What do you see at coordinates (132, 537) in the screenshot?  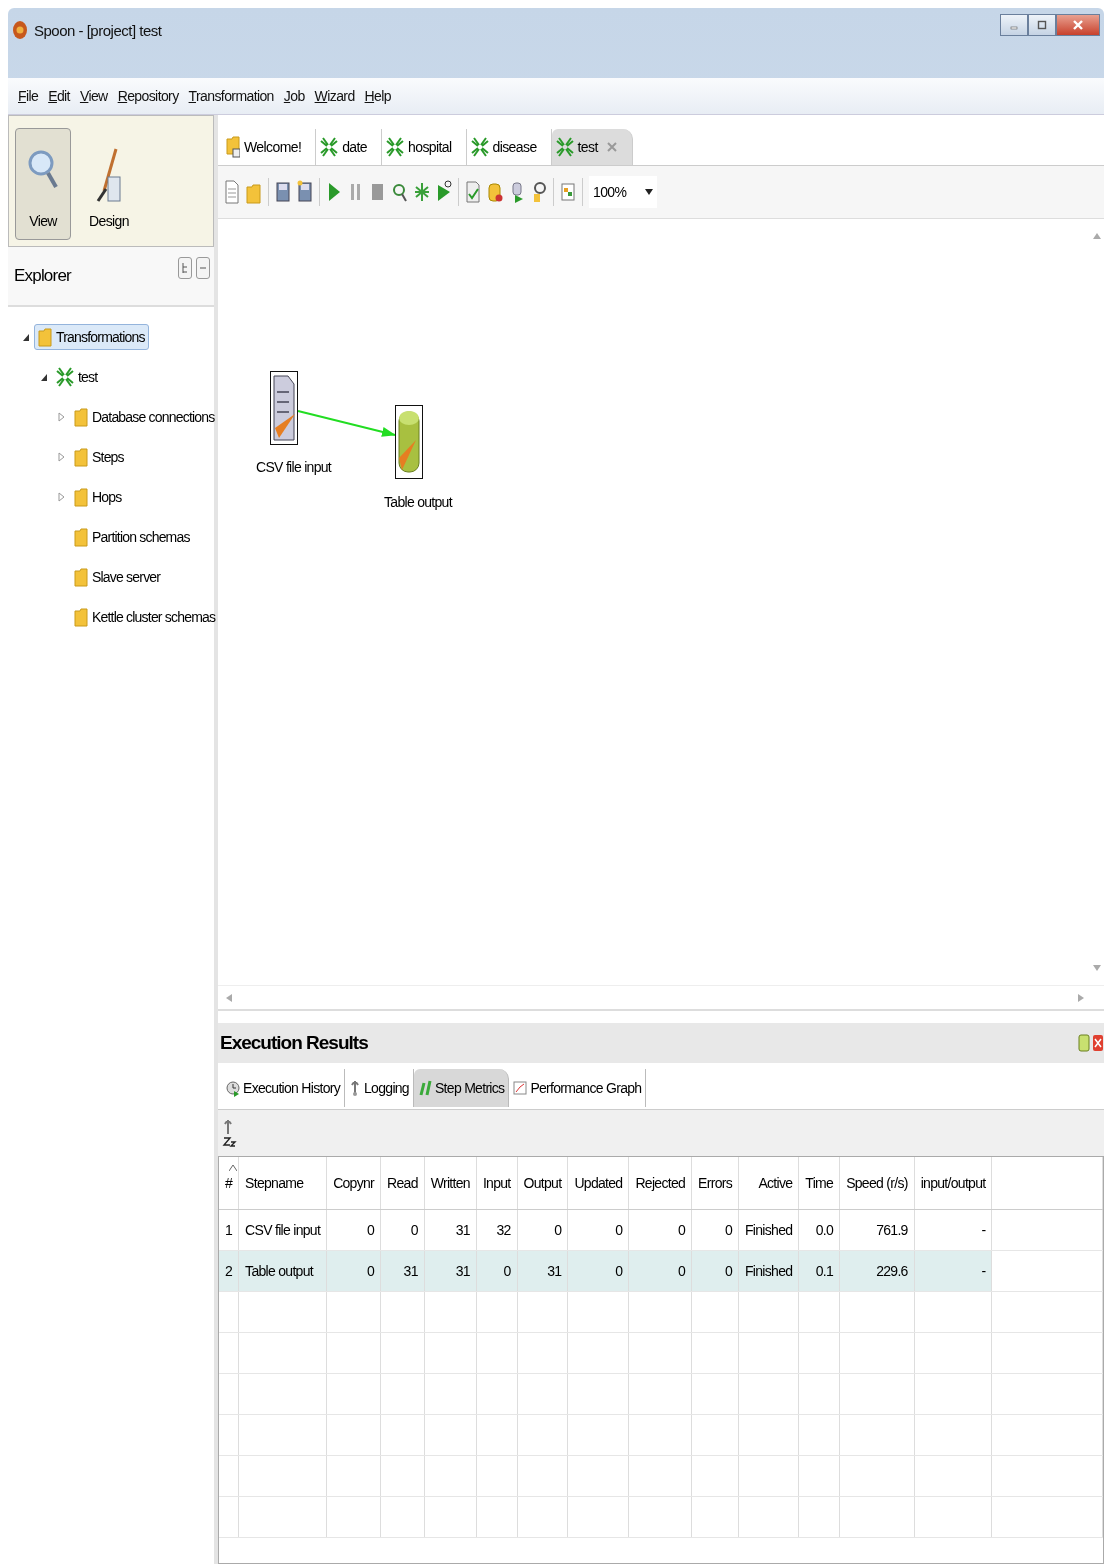 I see `tree-item: Partition schemas` at bounding box center [132, 537].